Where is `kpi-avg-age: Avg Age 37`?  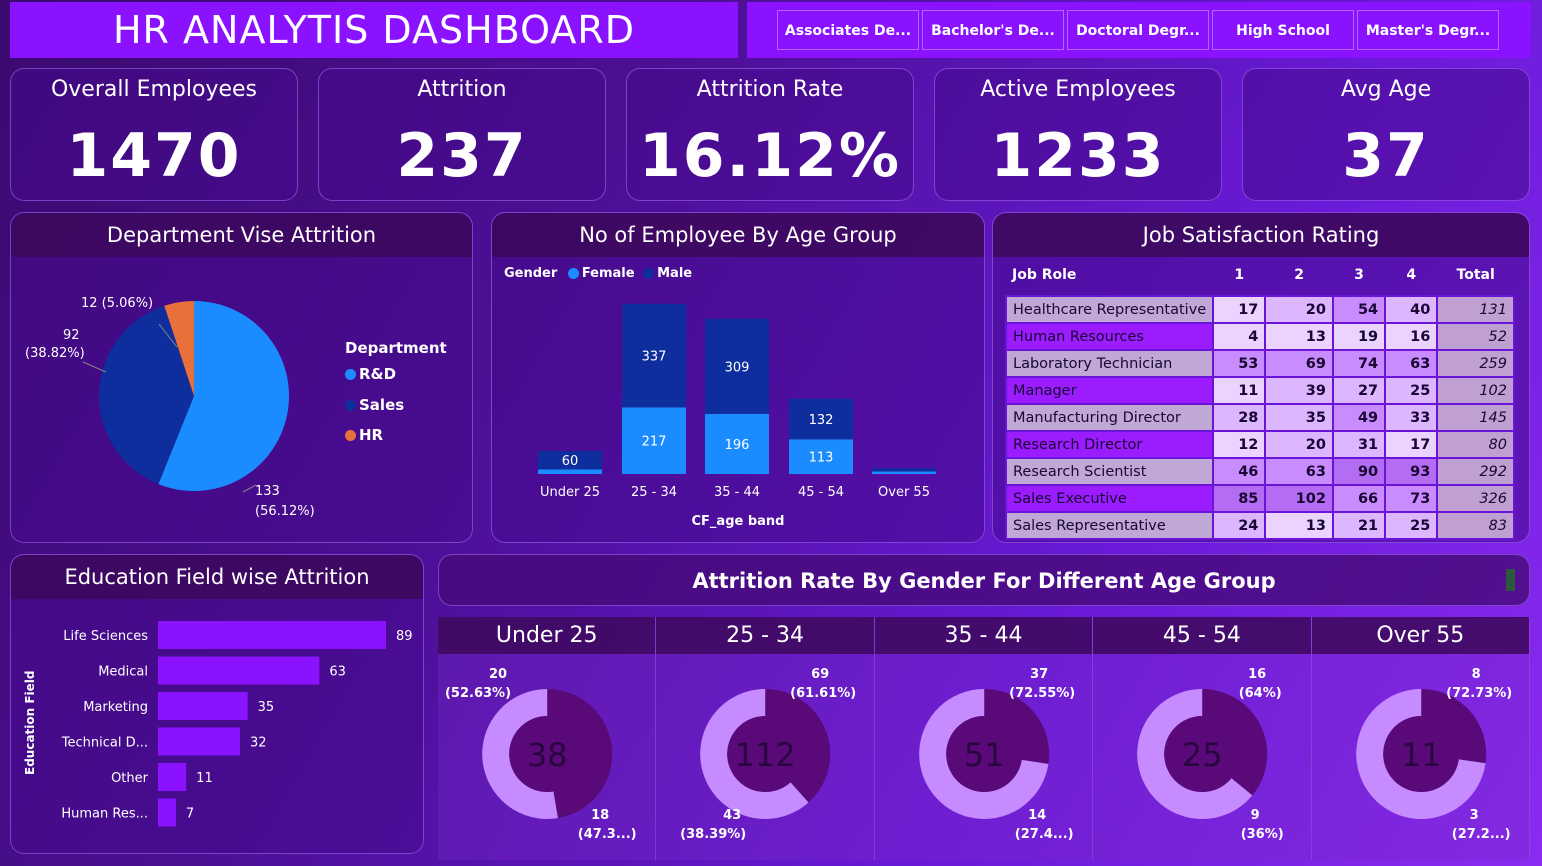 kpi-avg-age: Avg Age 37 is located at coordinates (1386, 134).